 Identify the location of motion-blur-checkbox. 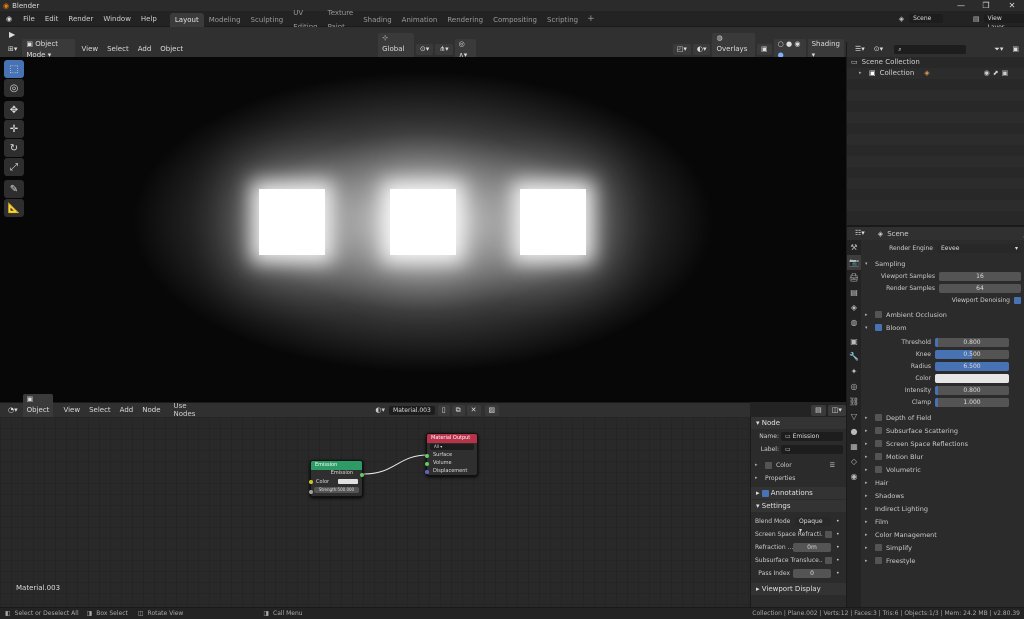
(878, 456).